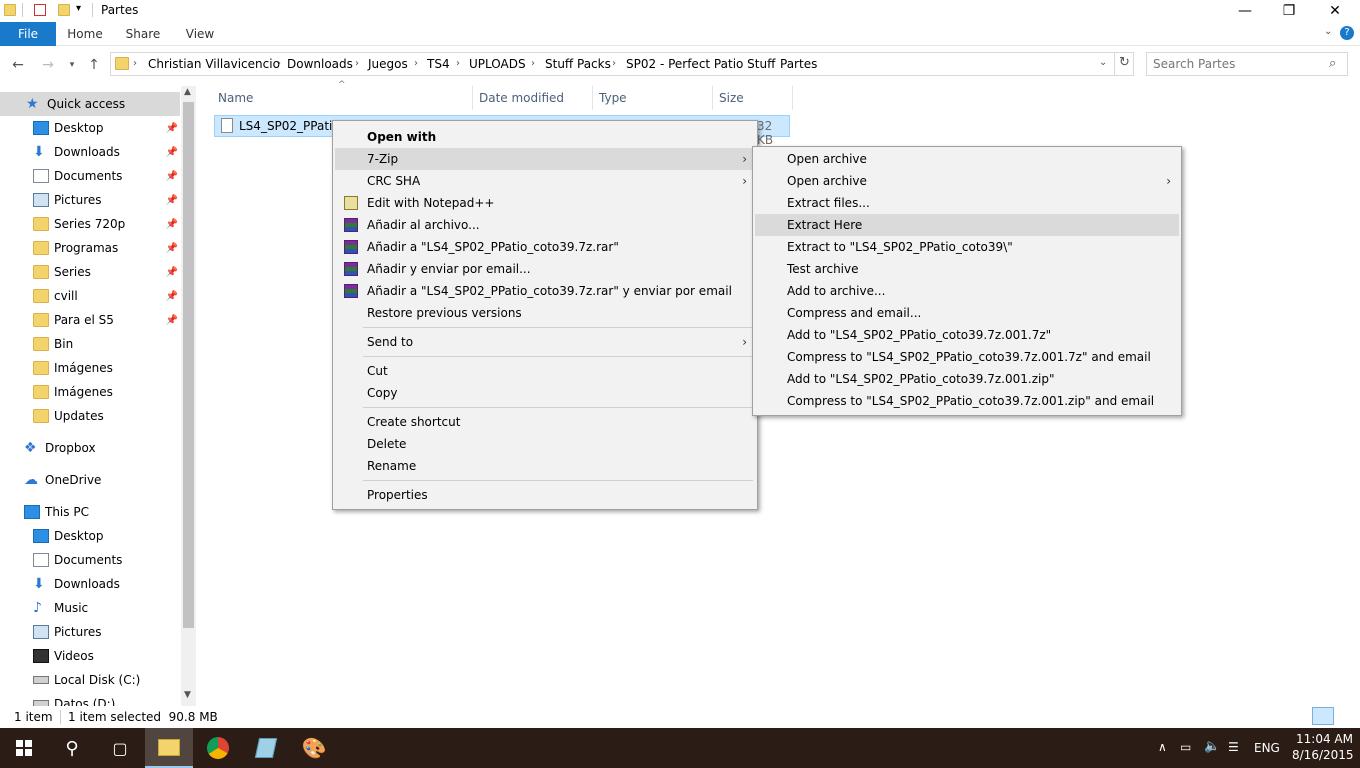 The width and height of the screenshot is (1360, 768). Describe the element at coordinates (613, 98) in the screenshot. I see `column-header-type: Type` at that location.